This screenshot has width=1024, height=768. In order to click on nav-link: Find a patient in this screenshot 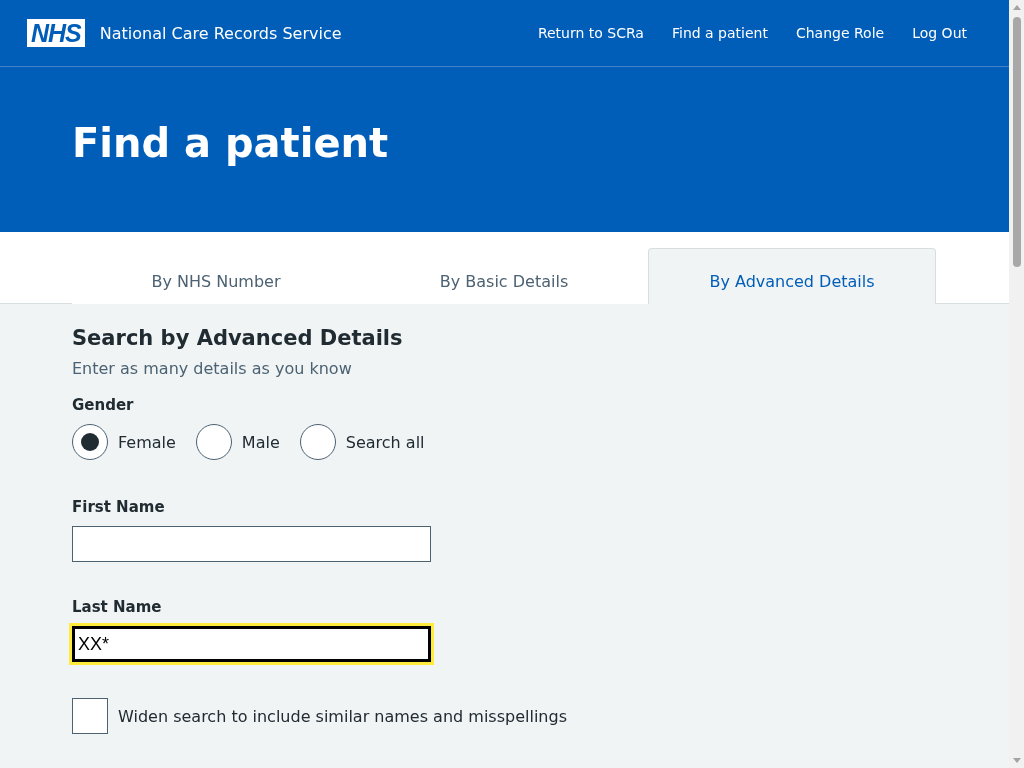, I will do `click(719, 33)`.